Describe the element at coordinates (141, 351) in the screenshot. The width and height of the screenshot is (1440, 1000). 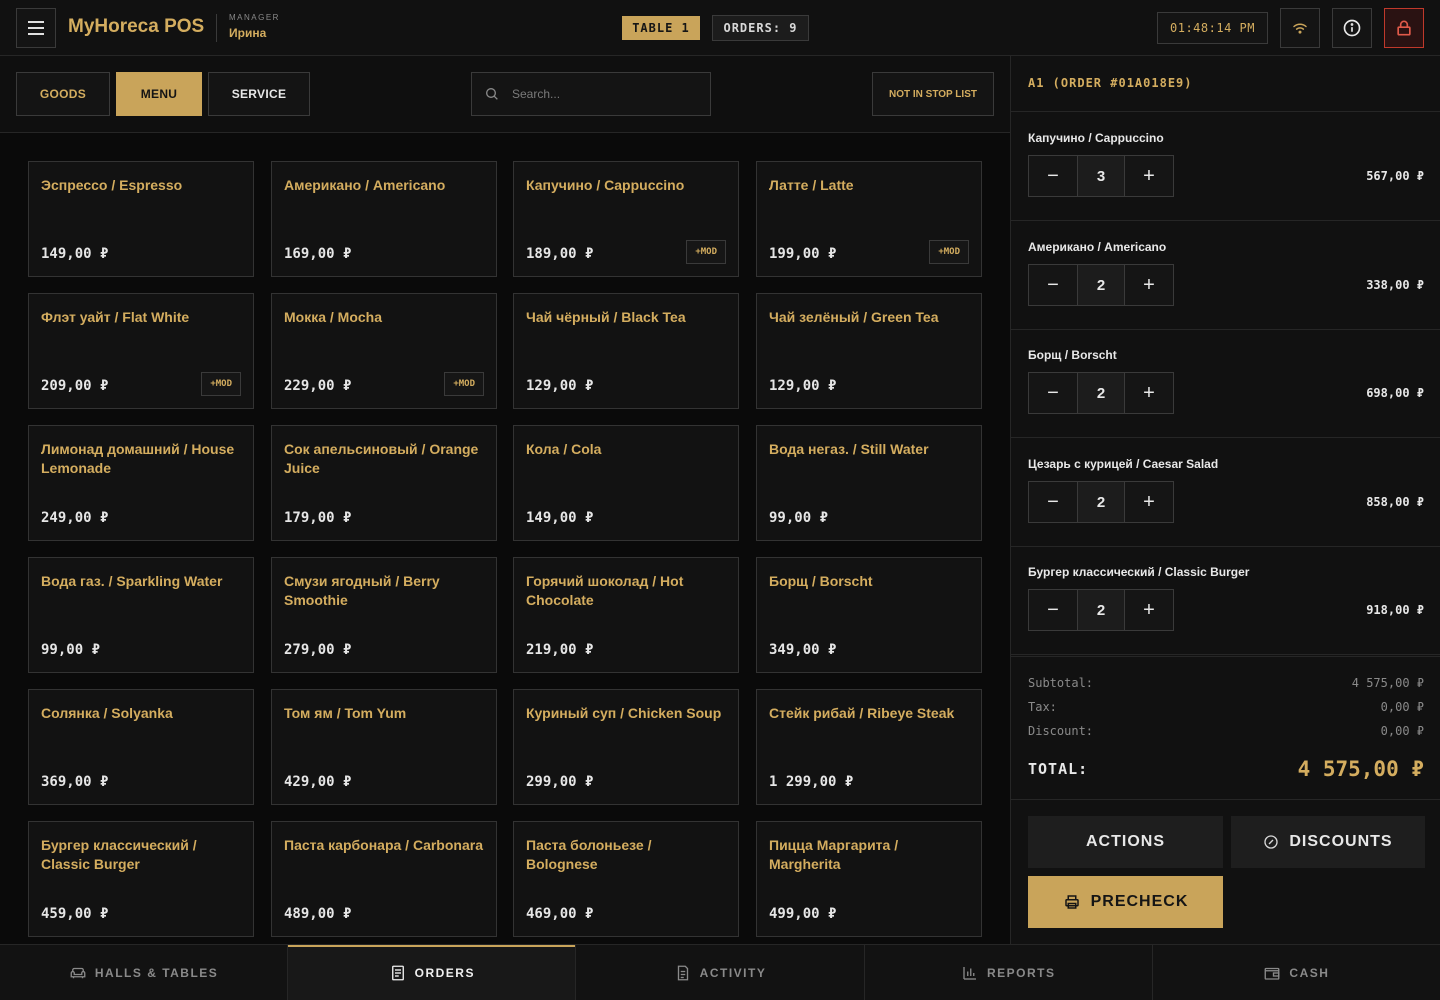
I see `product-card: Флэт уайт / Flat White 209,00 ₽ +MOD` at that location.